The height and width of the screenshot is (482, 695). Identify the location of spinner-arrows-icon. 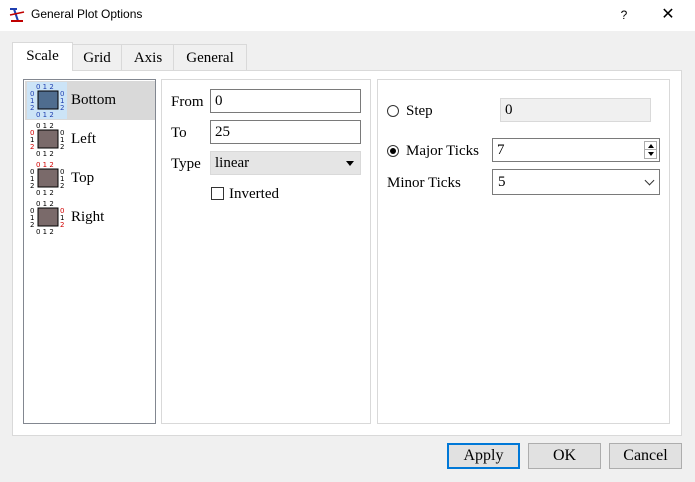
(650, 150).